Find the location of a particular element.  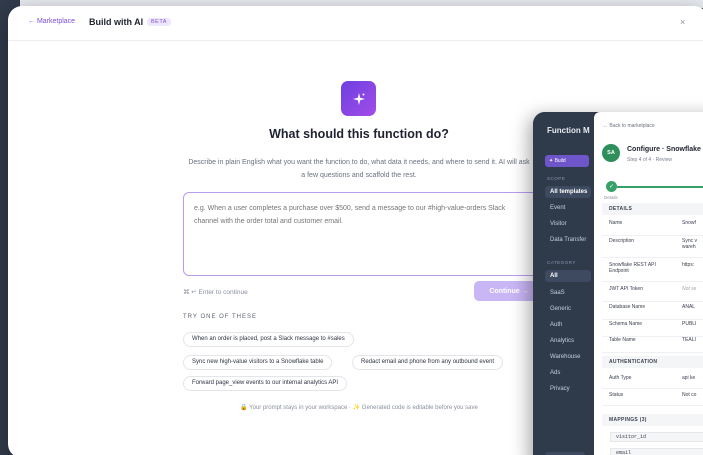

auth-key: Status is located at coordinates (616, 395).